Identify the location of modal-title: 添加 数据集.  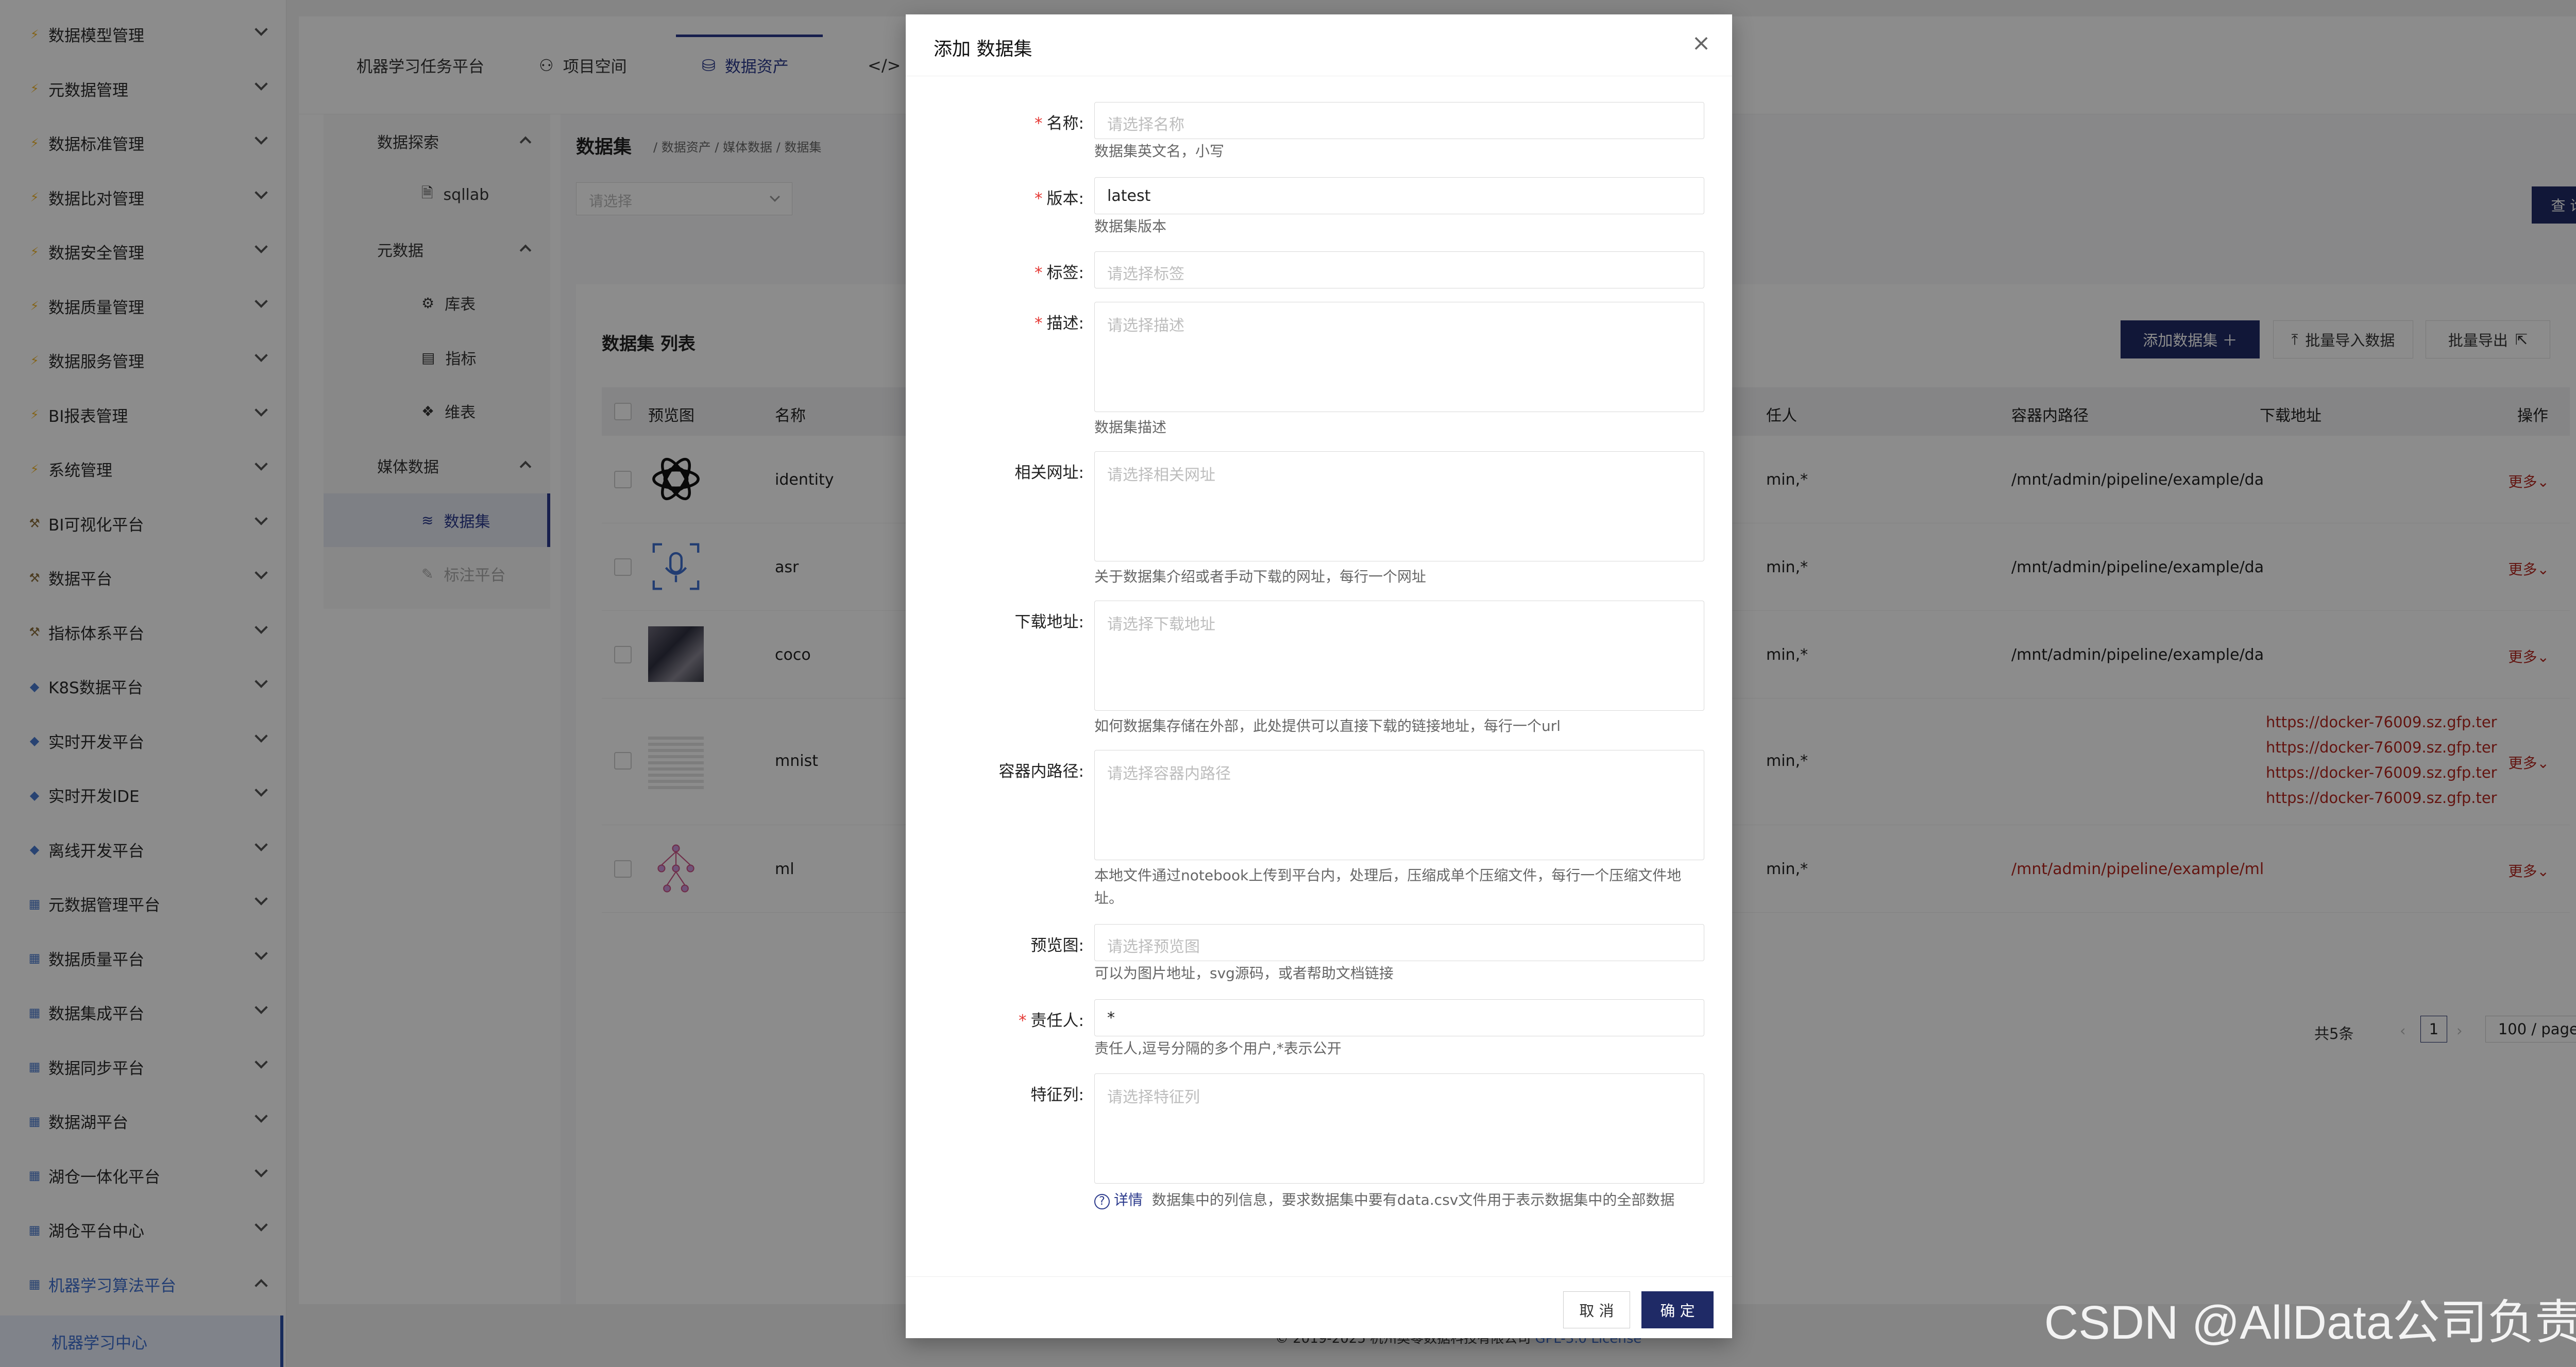
(983, 50).